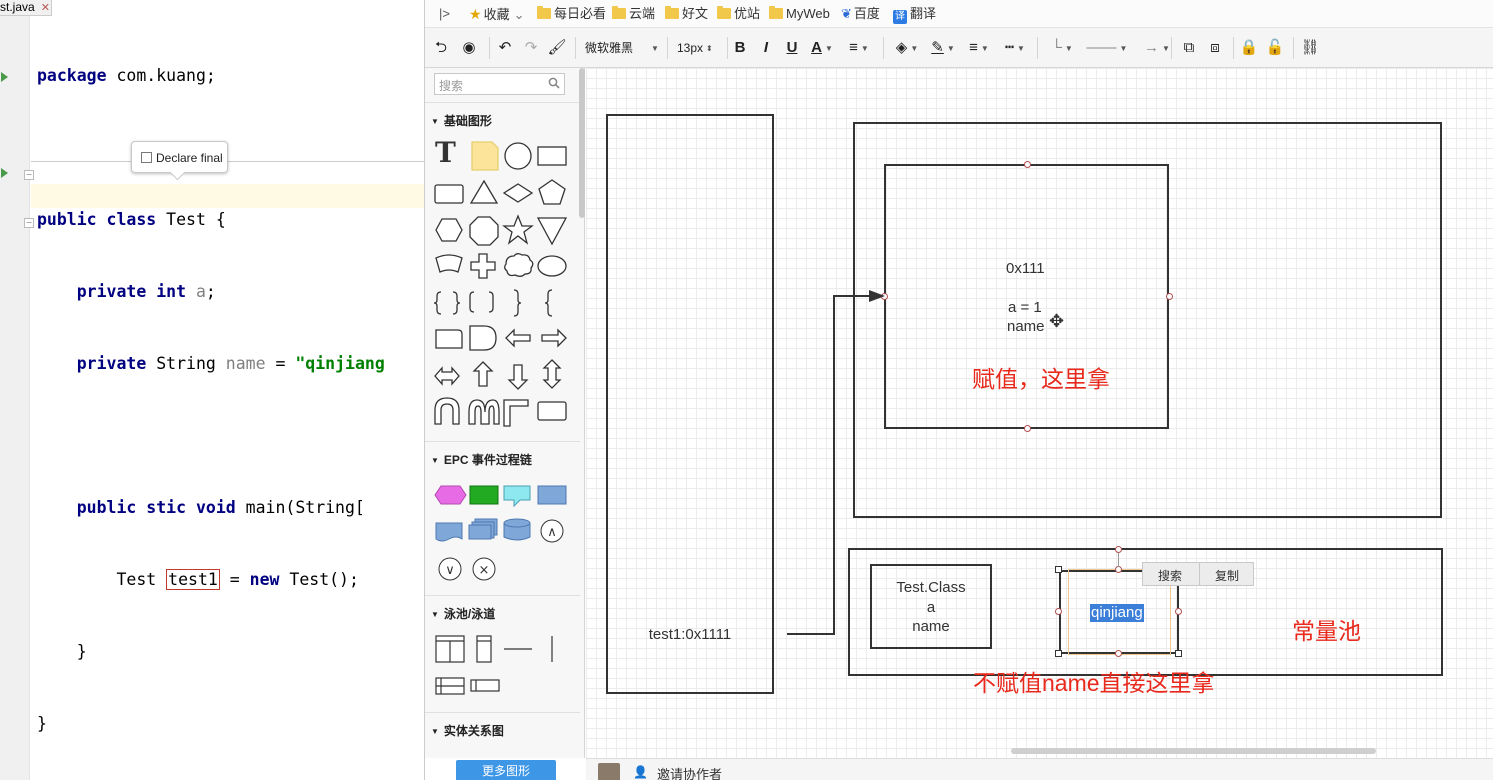 The image size is (1493, 780). Describe the element at coordinates (1010, 47) in the screenshot. I see `dashed-line-icon: ┅` at that location.